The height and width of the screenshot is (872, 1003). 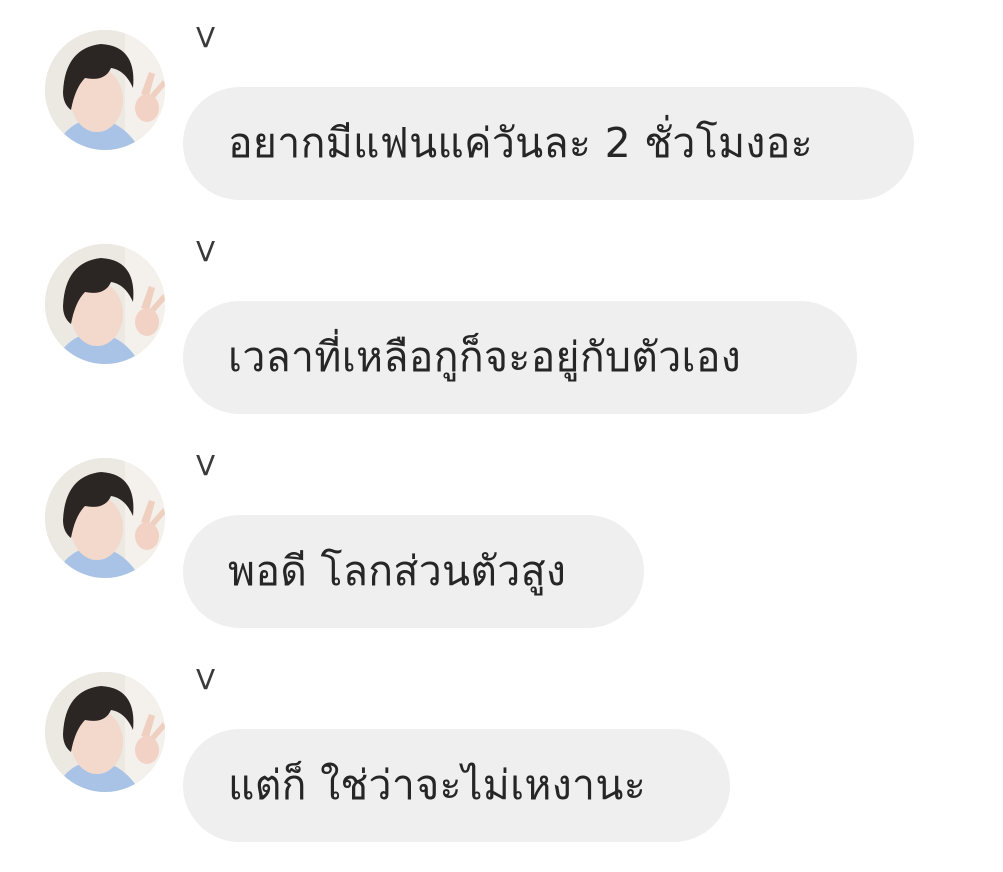 What do you see at coordinates (520, 143) in the screenshot?
I see `message-text: อยากมีแฟนแค่วันละ 2 ชั่วโมงอะ` at bounding box center [520, 143].